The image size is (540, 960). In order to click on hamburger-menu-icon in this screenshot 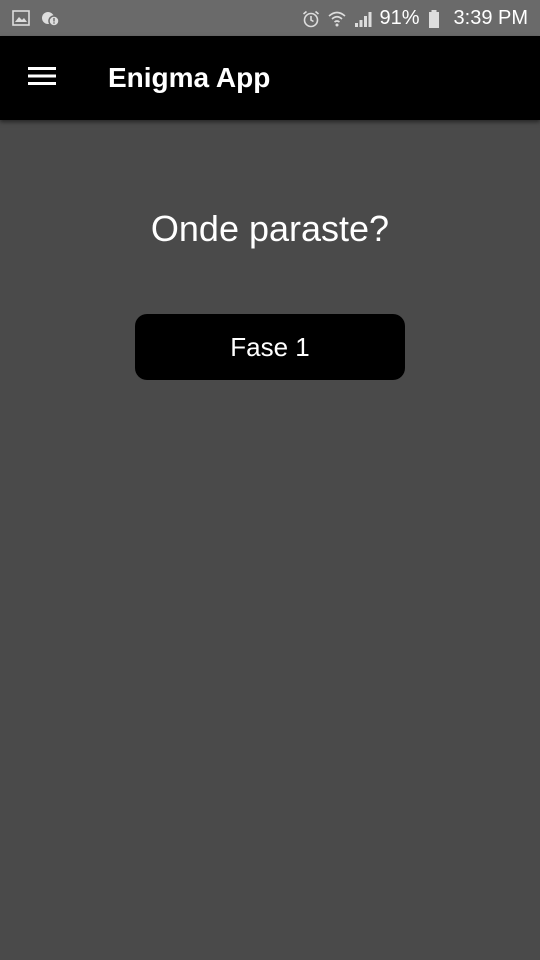, I will do `click(42, 78)`.